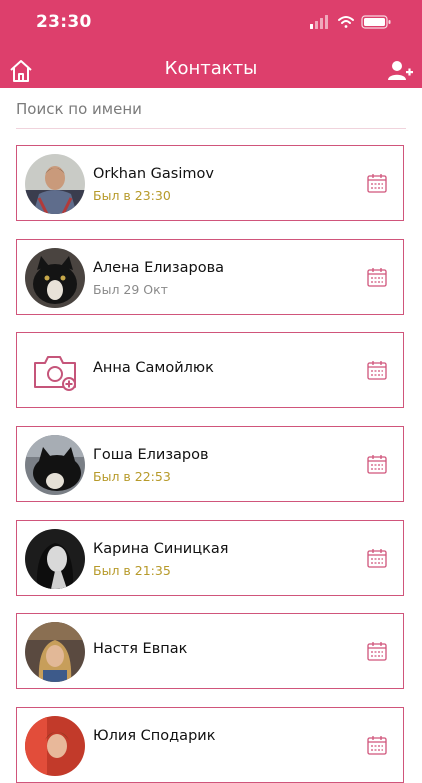 Image resolution: width=422 pixels, height=783 pixels. I want to click on contact-status: Был в 21:35, so click(132, 570).